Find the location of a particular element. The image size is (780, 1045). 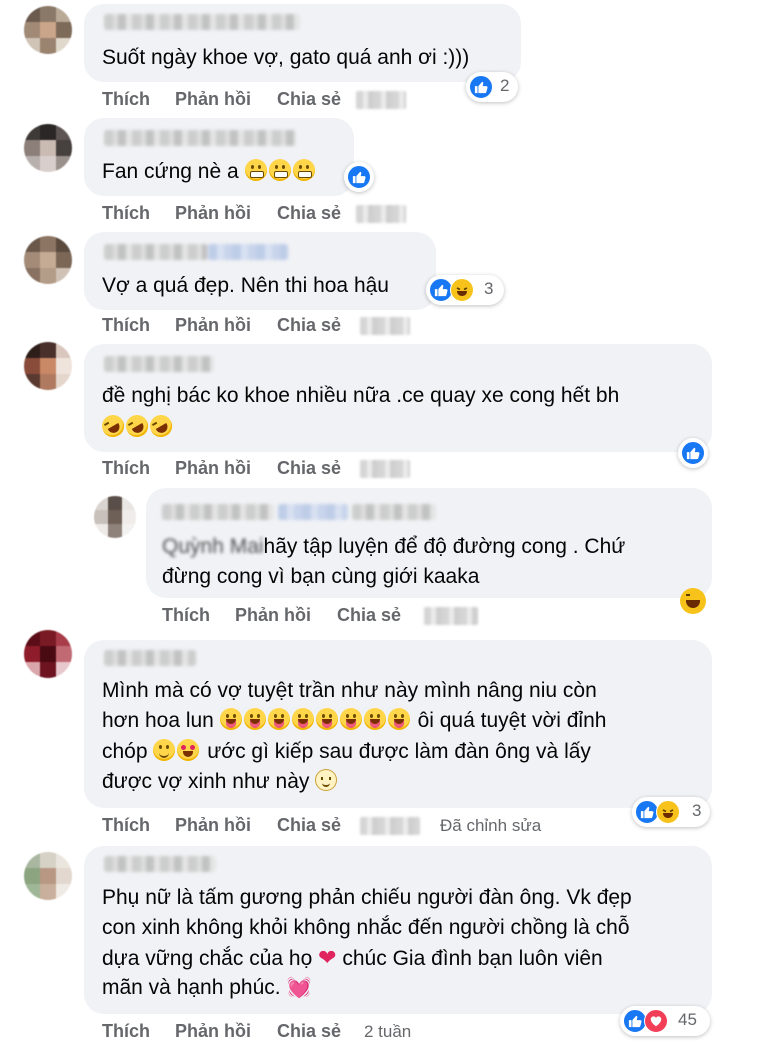

reaction-count: 2 is located at coordinates (505, 85).